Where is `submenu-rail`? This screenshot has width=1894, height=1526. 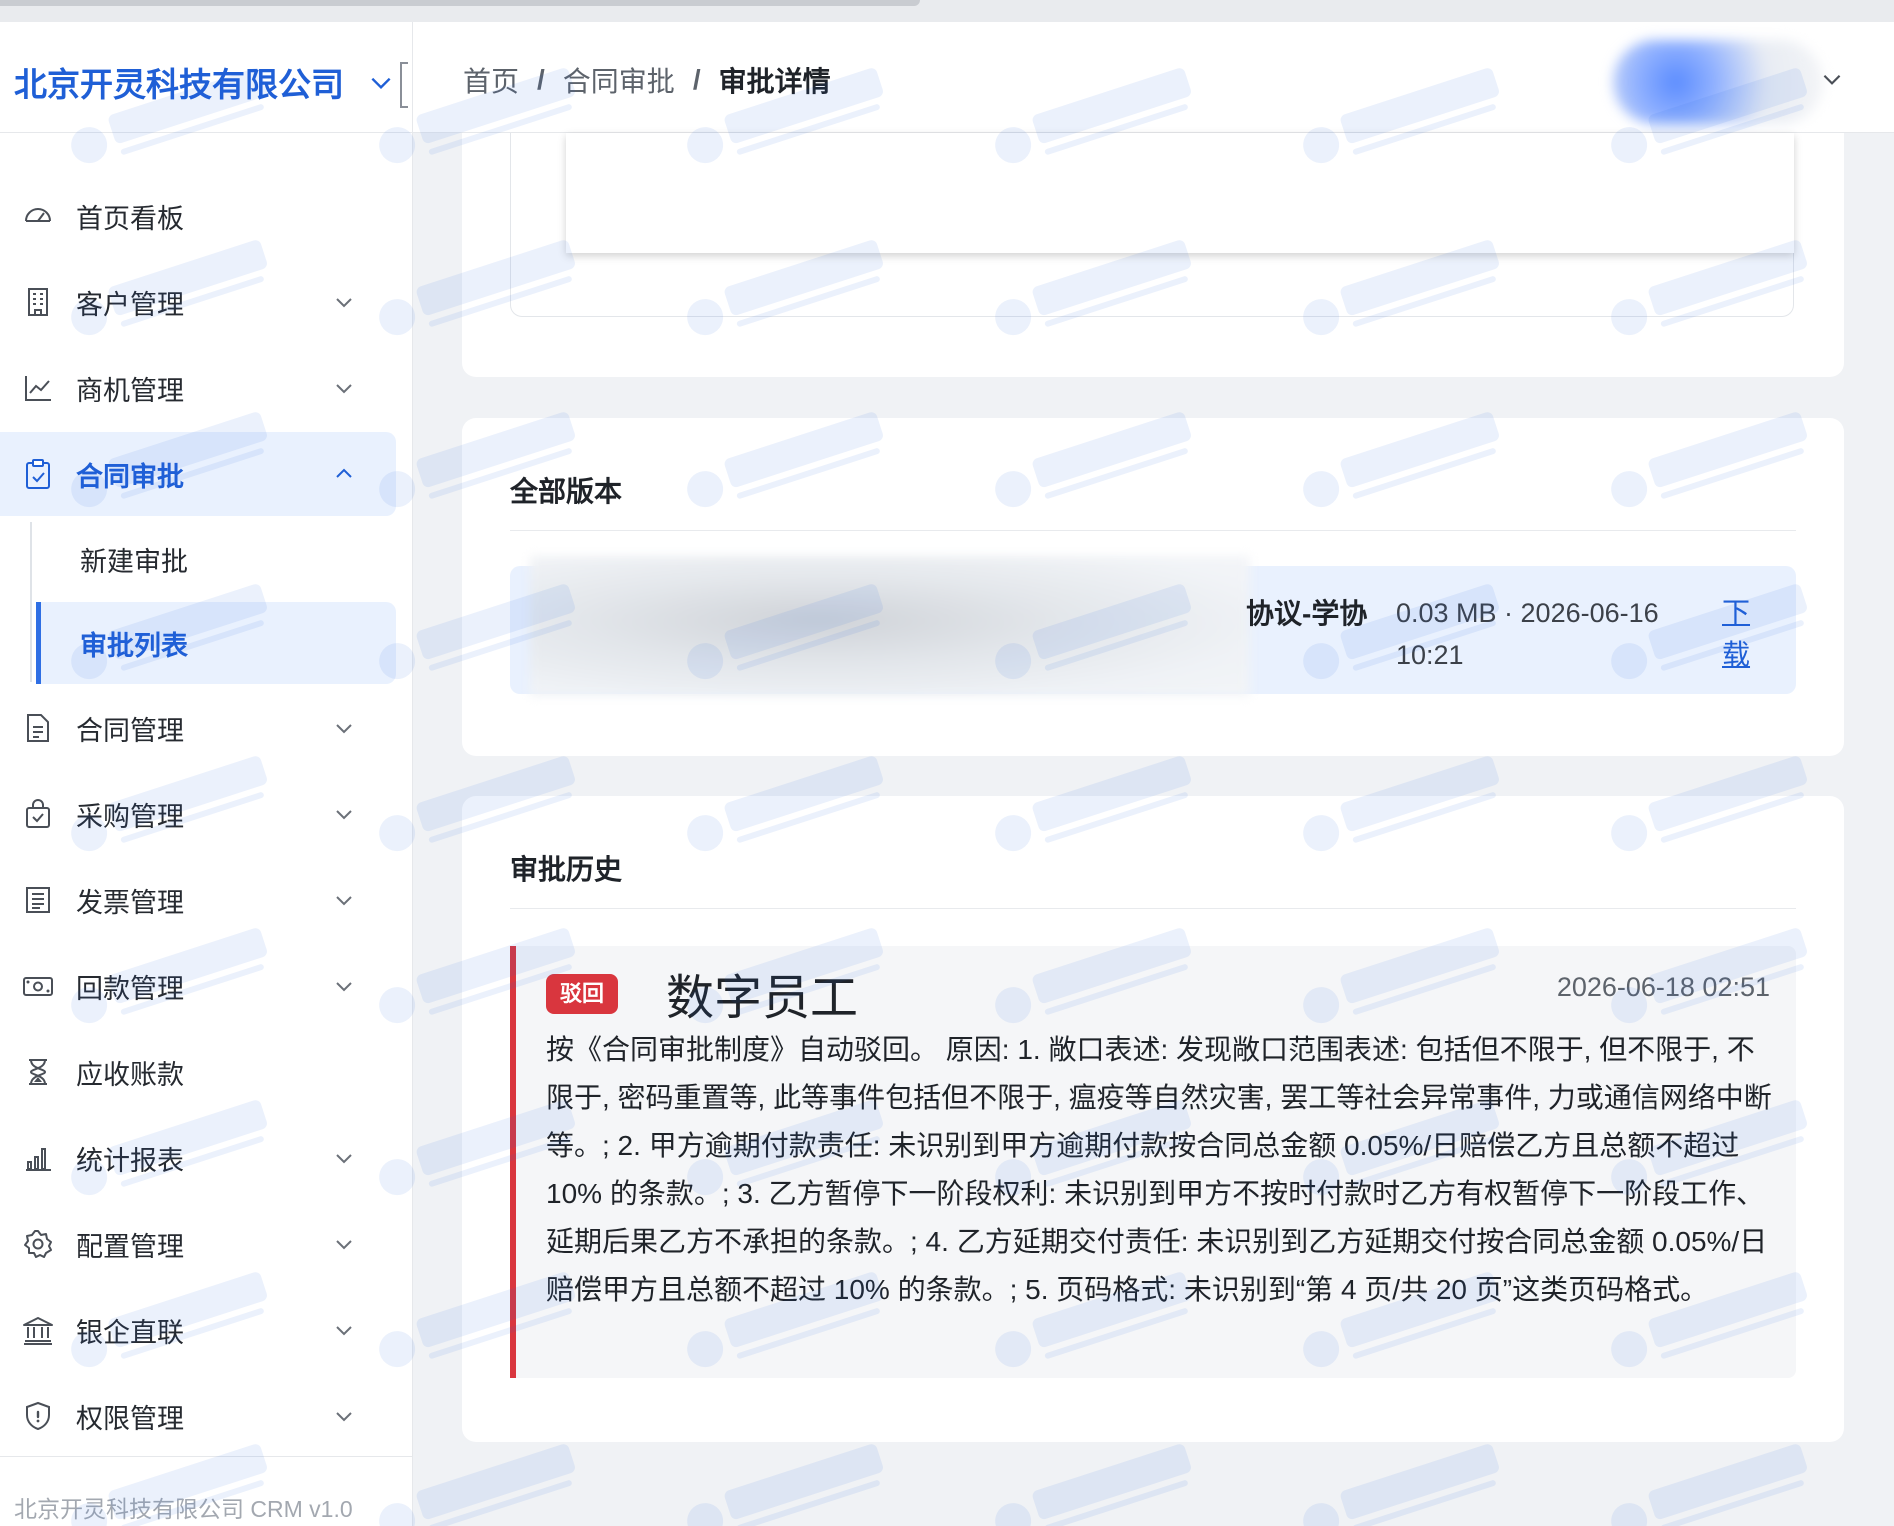
submenu-rail is located at coordinates (31, 602).